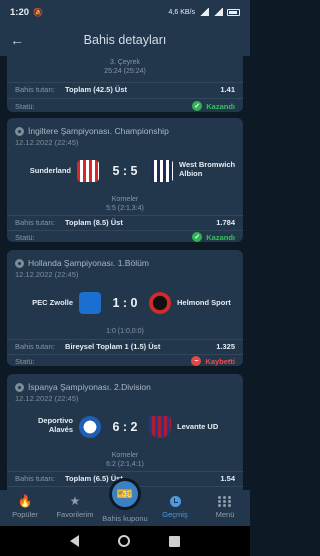  What do you see at coordinates (207, 169) in the screenshot?
I see `away-team: West Bromwich Albion` at bounding box center [207, 169].